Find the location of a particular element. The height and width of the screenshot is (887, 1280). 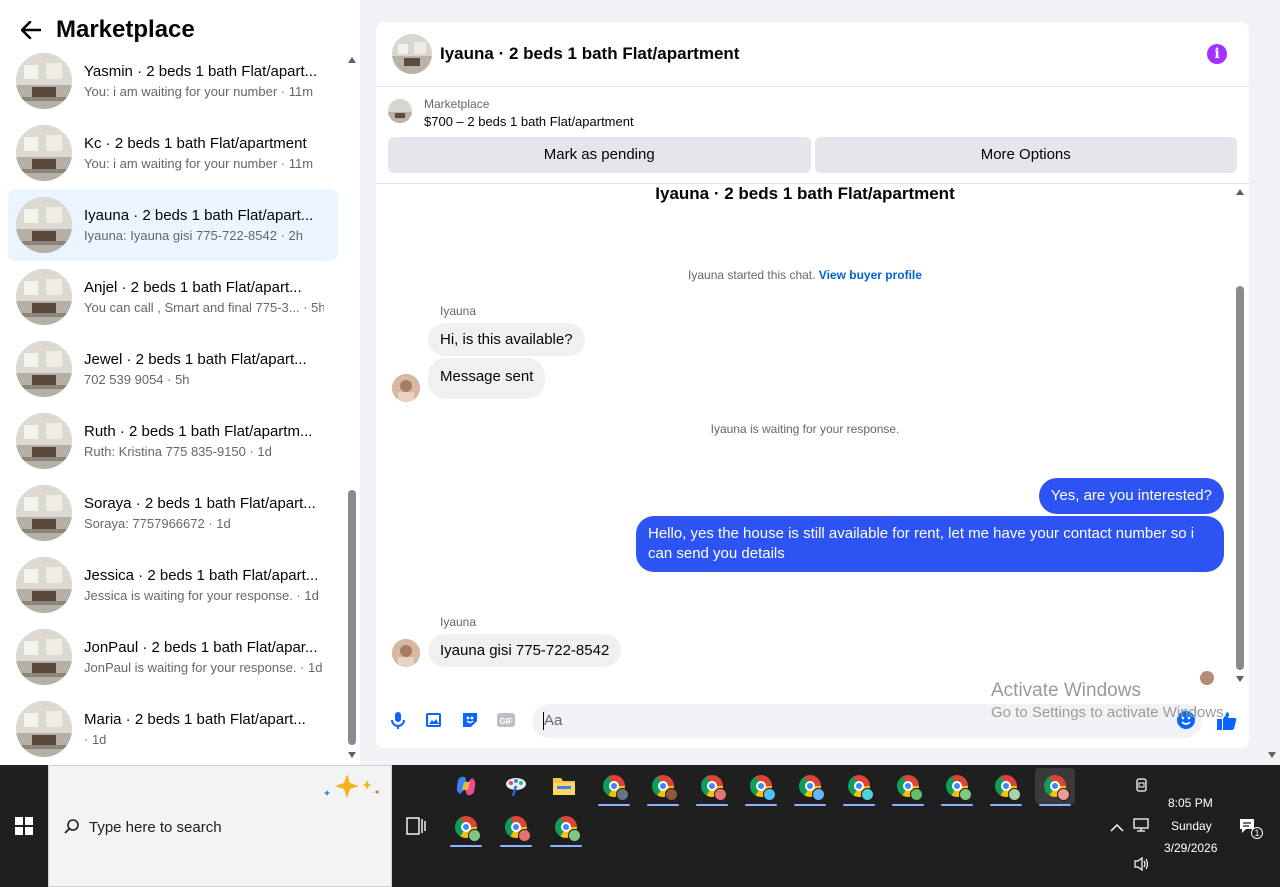

windows-logo-icon is located at coordinates (24, 826).